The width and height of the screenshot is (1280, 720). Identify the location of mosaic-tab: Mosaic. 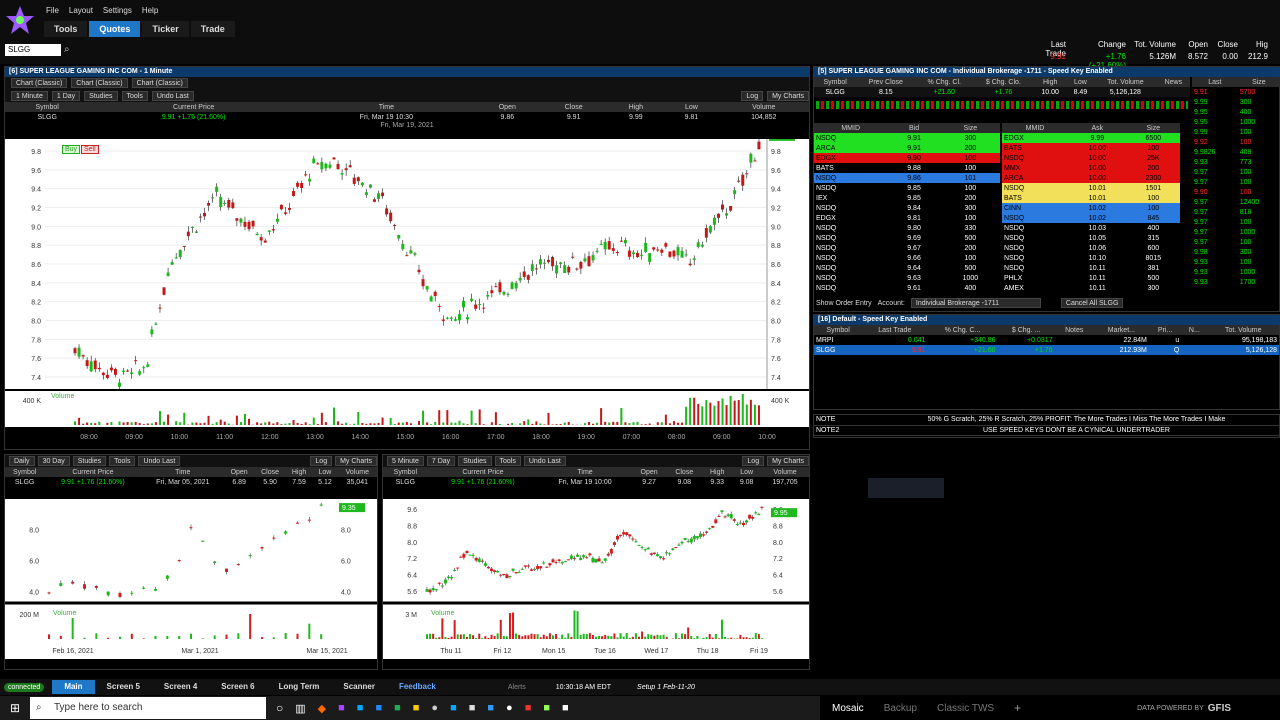
(848, 708).